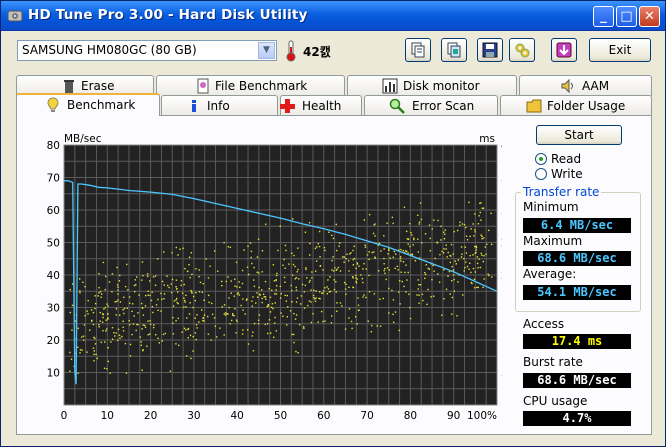  I want to click on y-tick-label: 40, so click(53, 276).